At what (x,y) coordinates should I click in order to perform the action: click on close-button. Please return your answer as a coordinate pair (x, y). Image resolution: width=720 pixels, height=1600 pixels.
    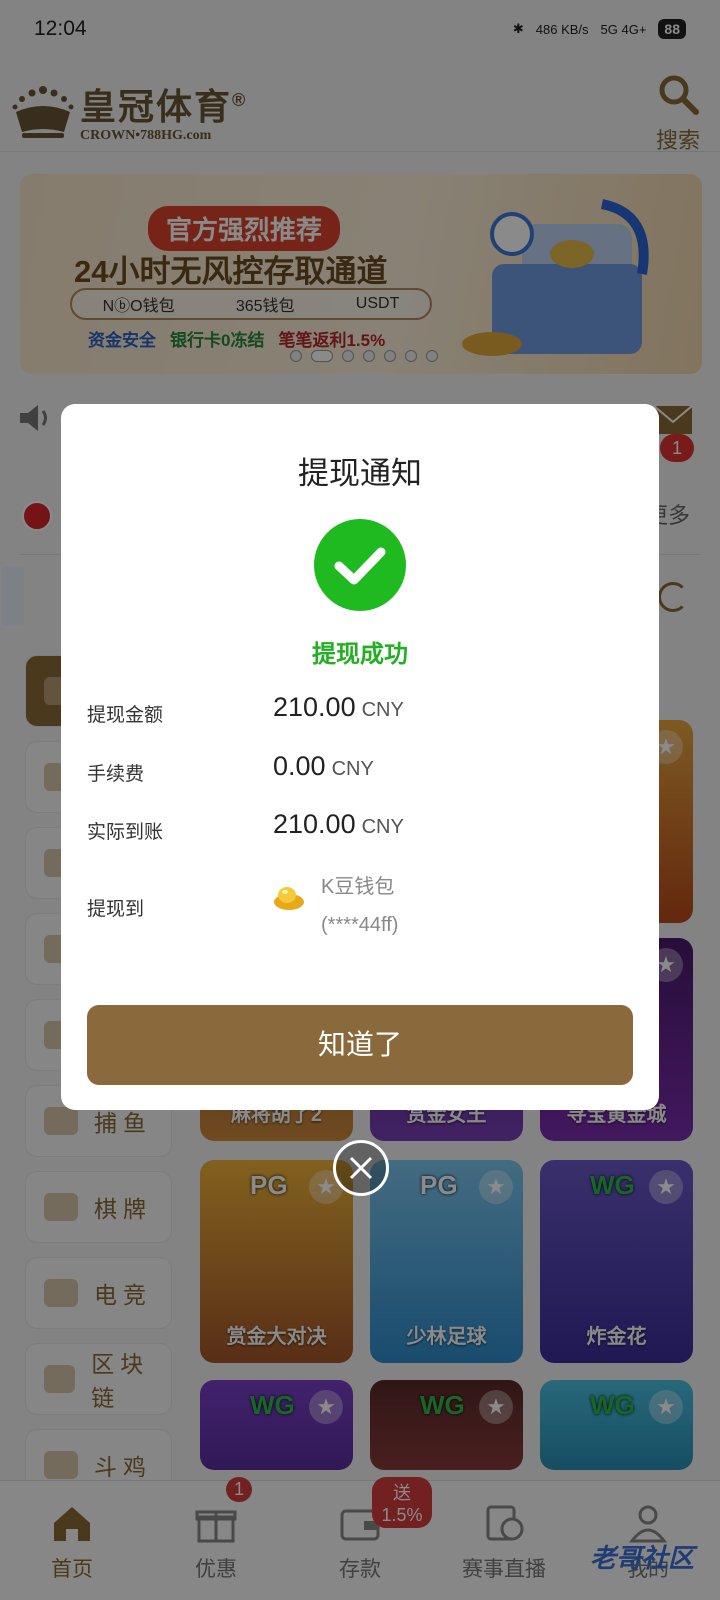
    Looking at the image, I should click on (361, 1168).